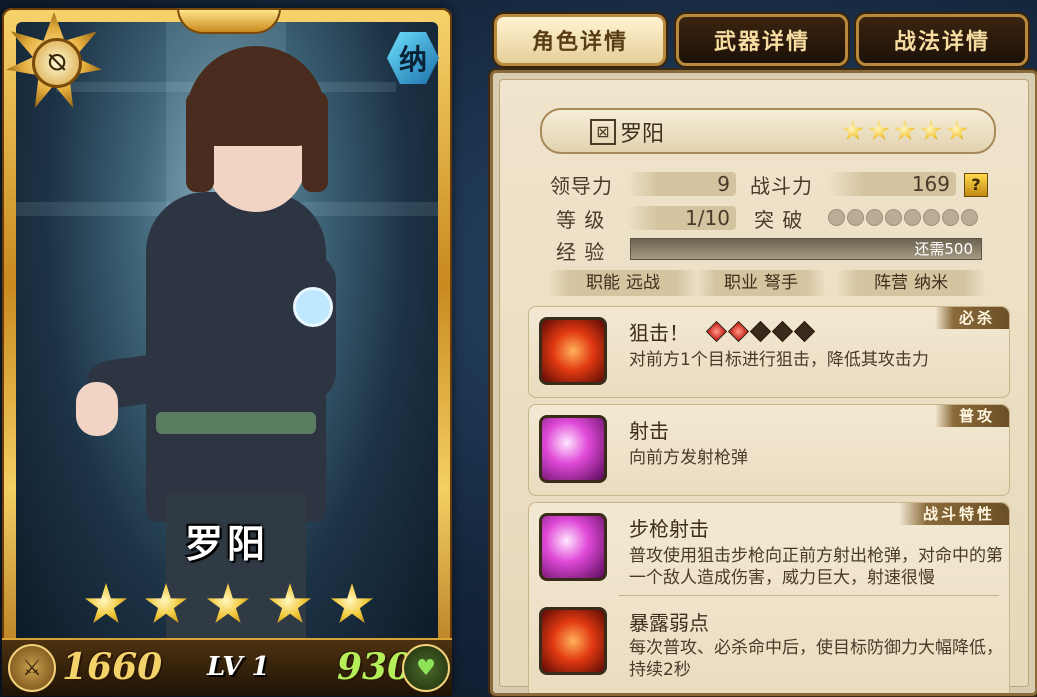 This screenshot has width=1037, height=697. Describe the element at coordinates (426, 668) in the screenshot. I see `heart-icon: ♥` at that location.